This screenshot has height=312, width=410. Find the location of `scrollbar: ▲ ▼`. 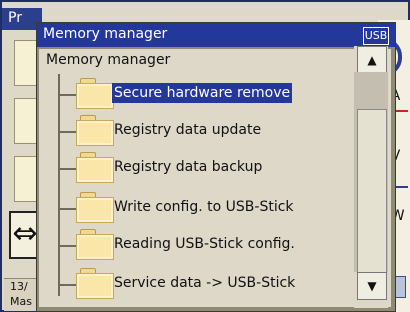

scrollbar: ▲ ▼ is located at coordinates (371, 177).